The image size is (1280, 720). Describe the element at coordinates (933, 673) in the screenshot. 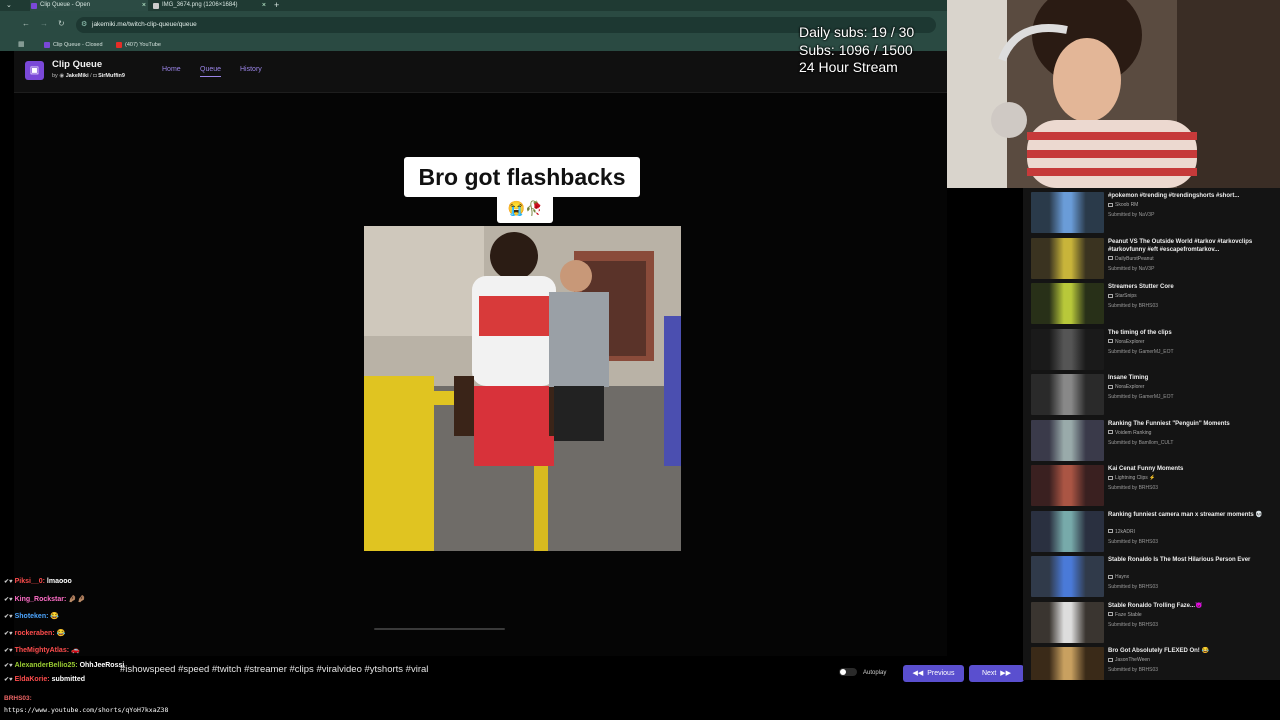

I see `previous-button: ◀◀ Previous` at that location.